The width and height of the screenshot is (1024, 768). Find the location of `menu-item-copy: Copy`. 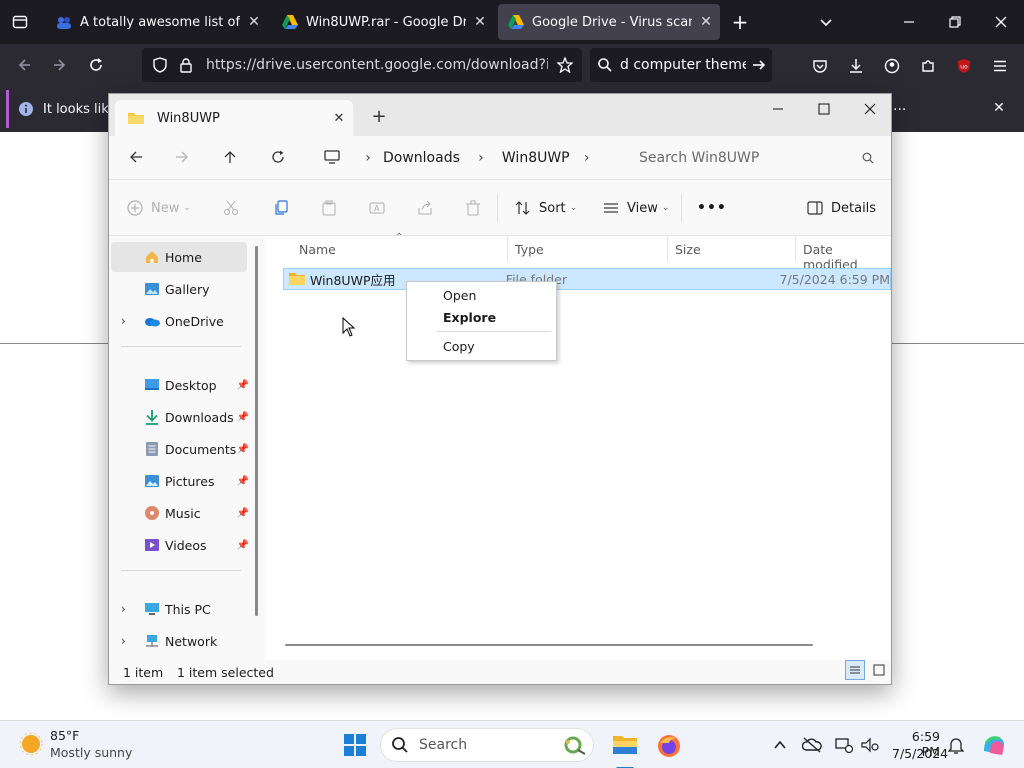

menu-item-copy: Copy is located at coordinates (459, 346).